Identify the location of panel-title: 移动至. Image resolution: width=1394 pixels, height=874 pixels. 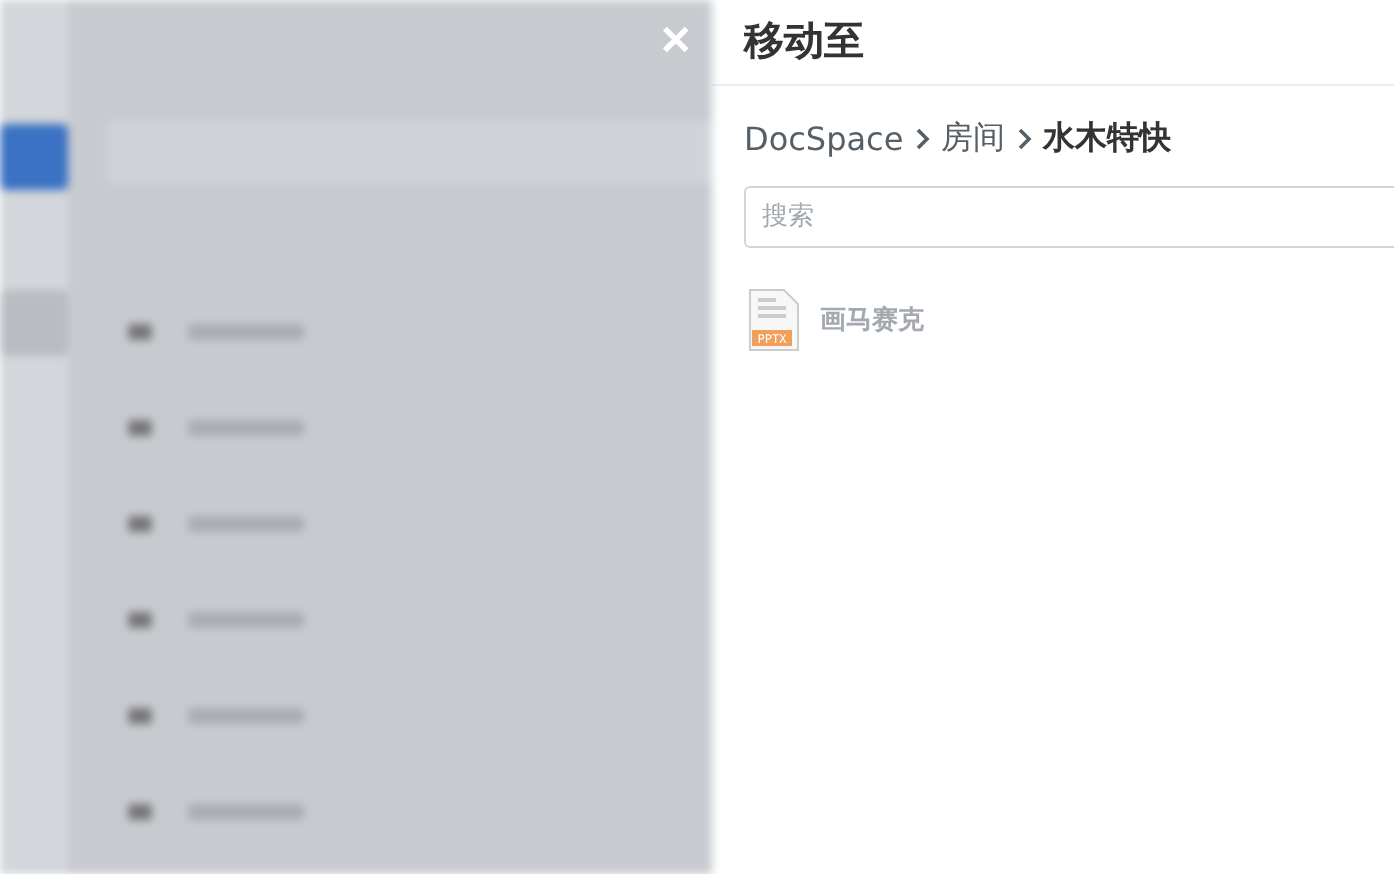
(1053, 43).